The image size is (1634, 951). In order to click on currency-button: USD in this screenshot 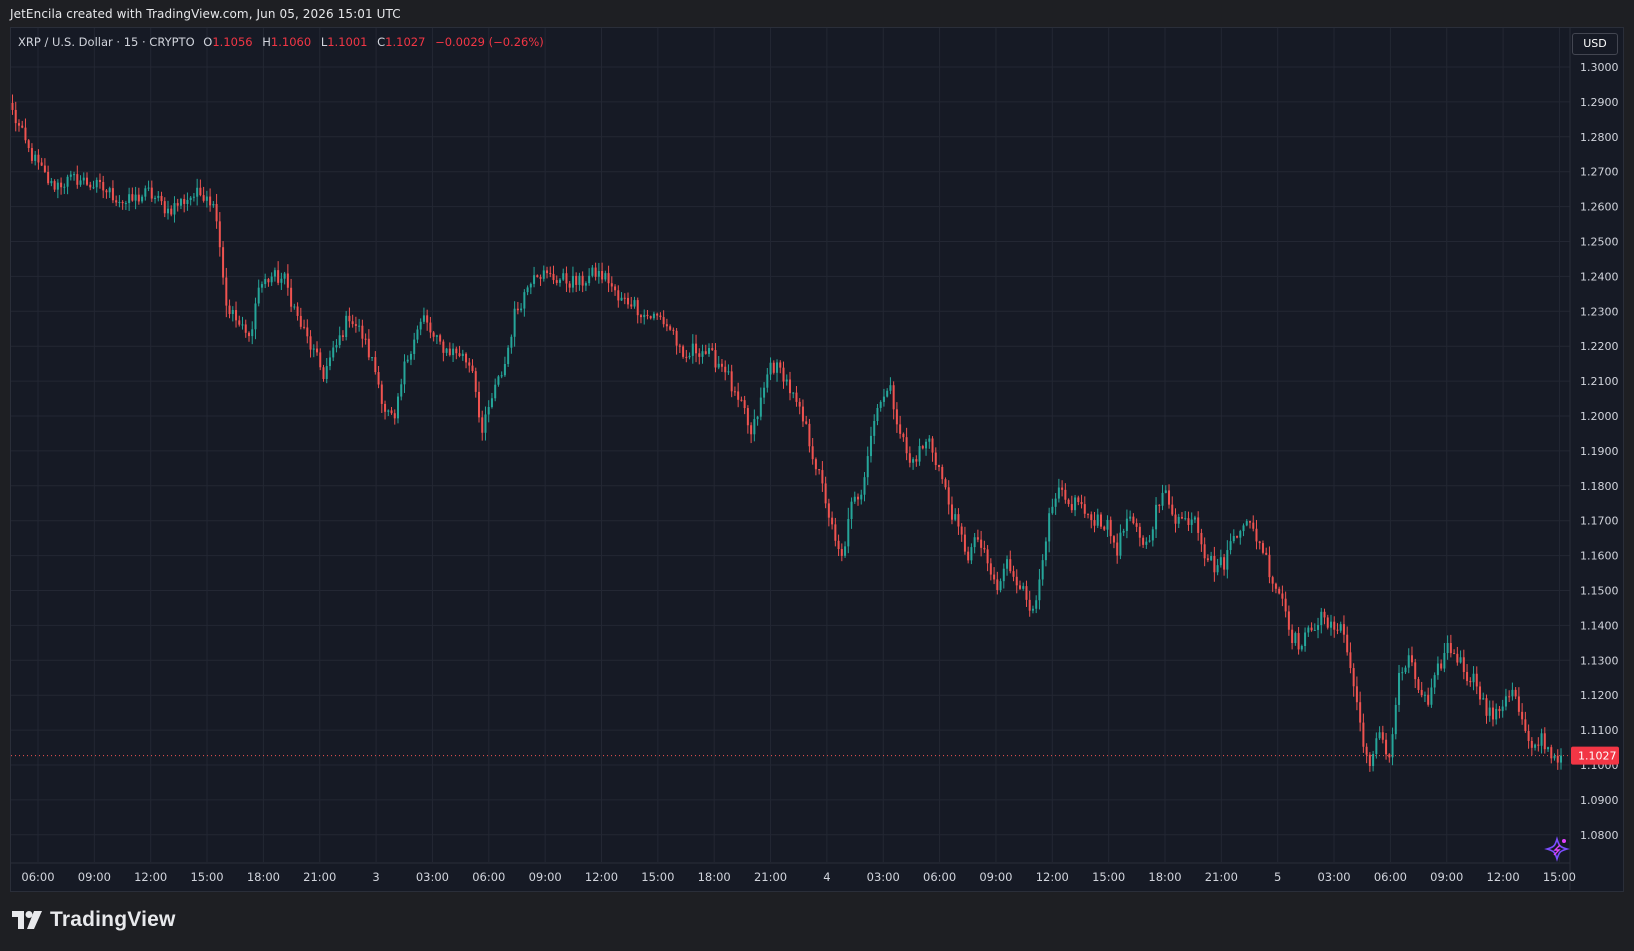, I will do `click(1595, 44)`.